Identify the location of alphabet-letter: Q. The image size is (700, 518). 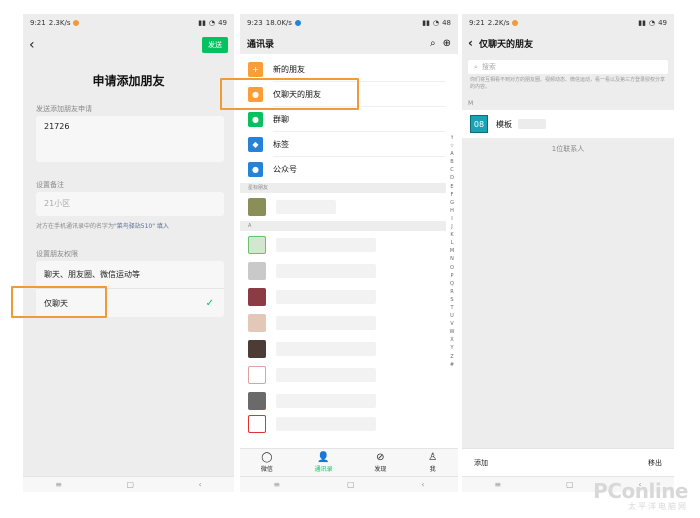
(452, 284).